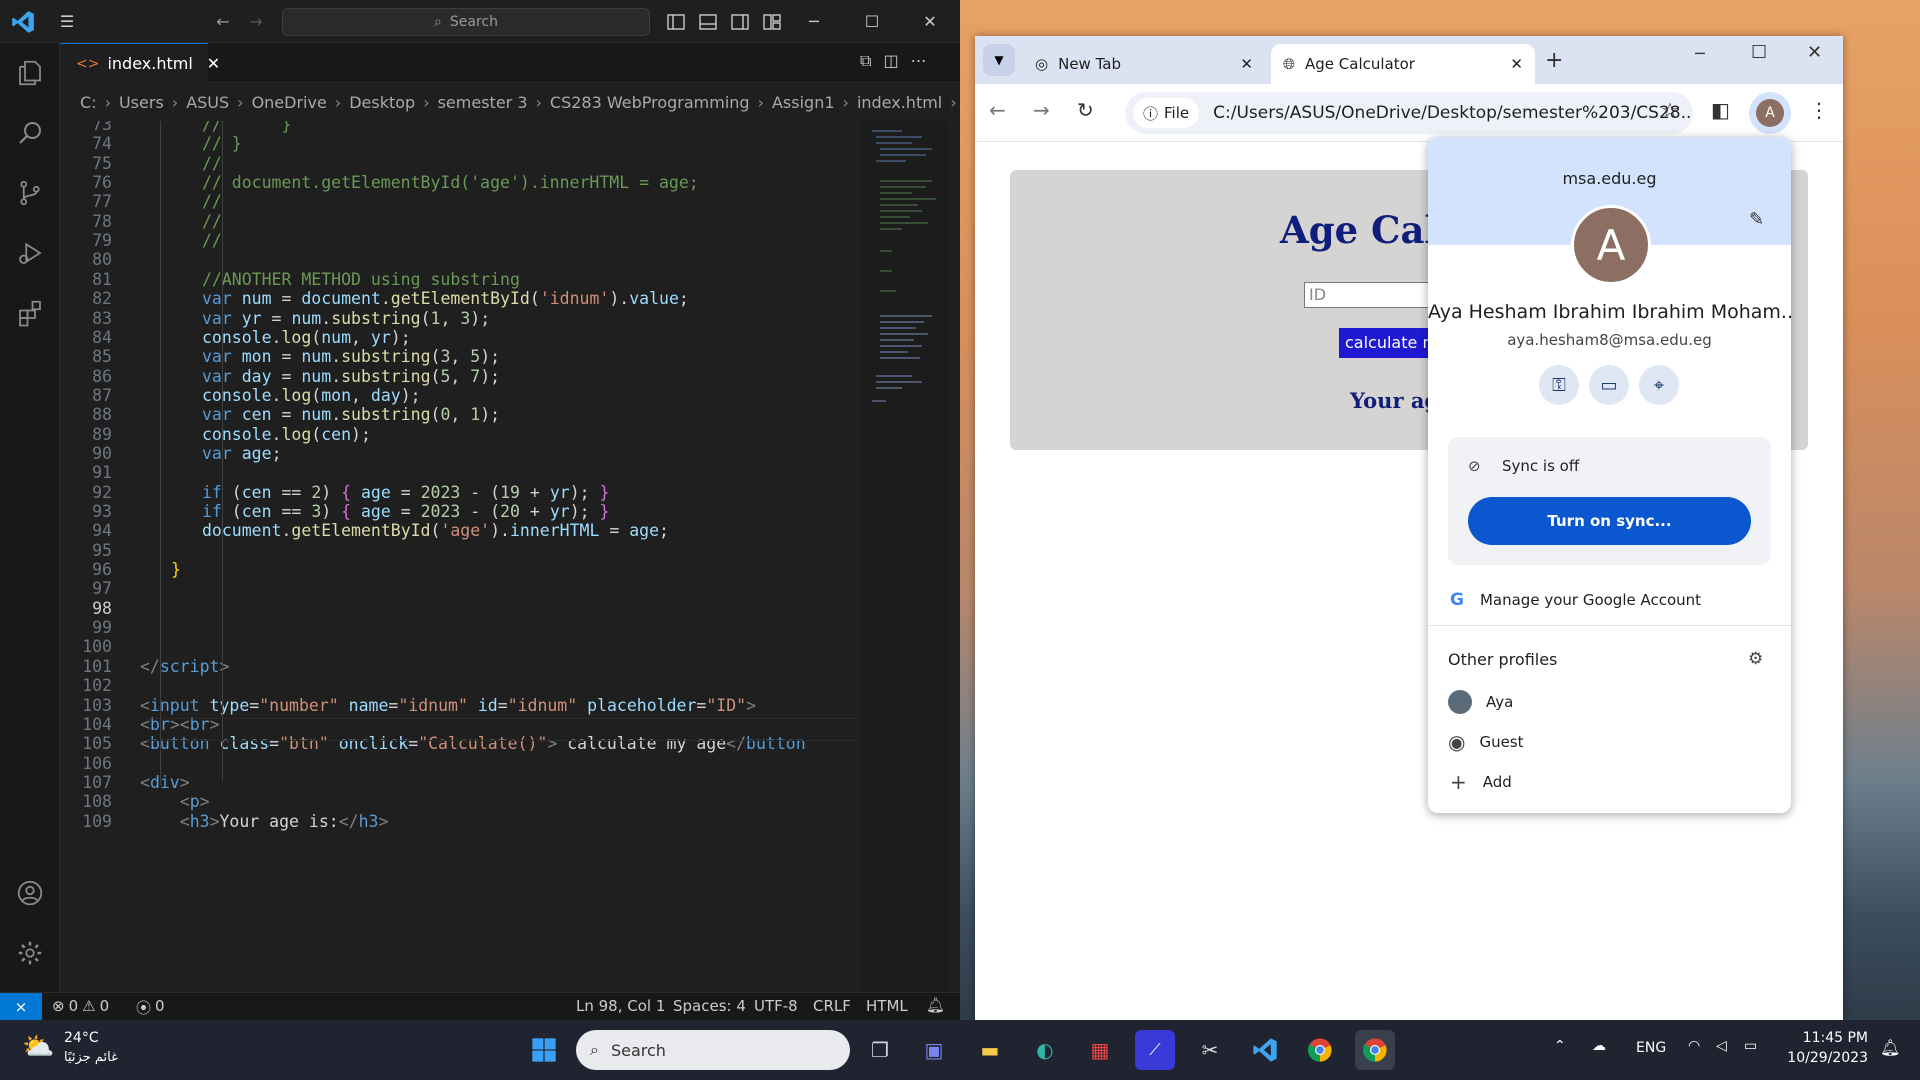 The image size is (1920, 1080). What do you see at coordinates (1670, 110) in the screenshot?
I see `bookmark-star-icon: ☆` at bounding box center [1670, 110].